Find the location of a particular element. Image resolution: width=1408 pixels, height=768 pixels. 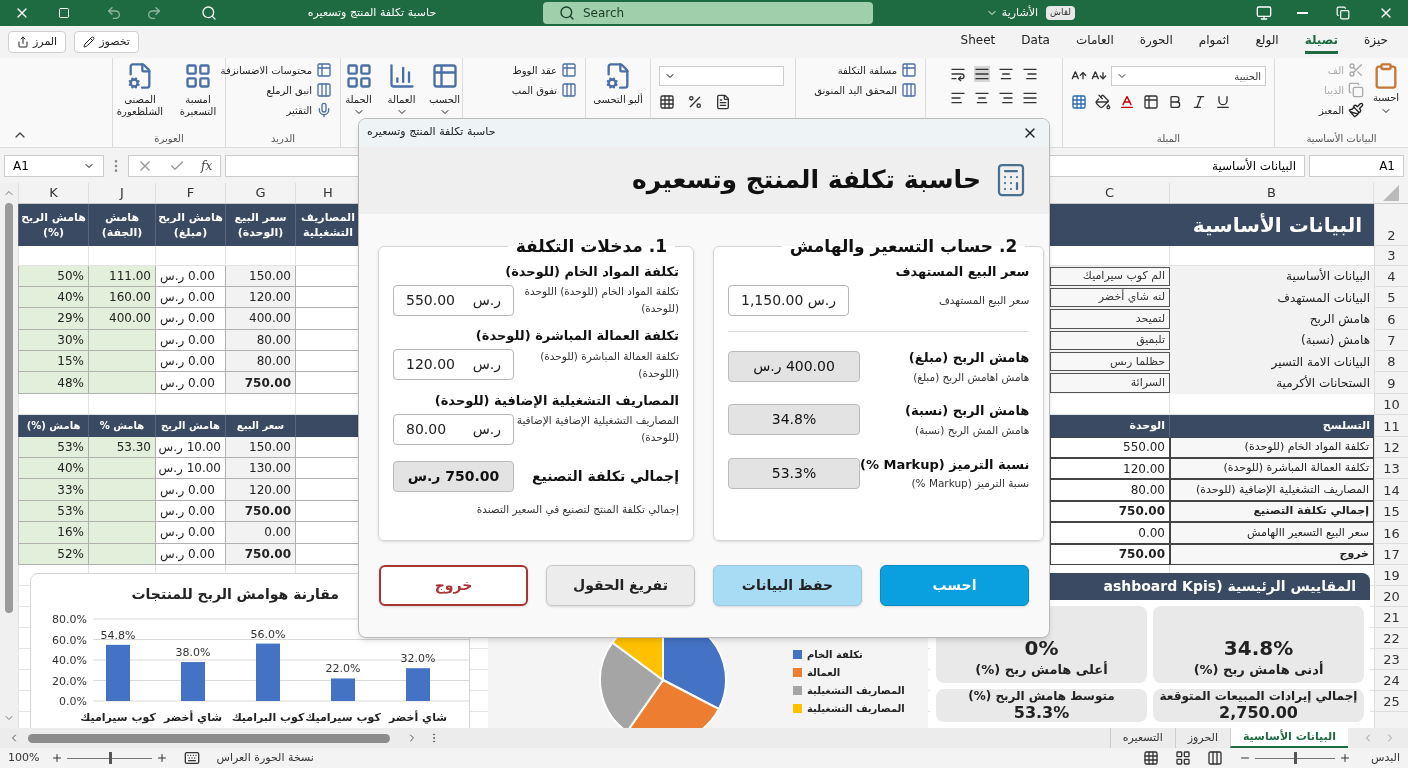

sheet-tab: البيانات الأساسية is located at coordinates (1288, 738).